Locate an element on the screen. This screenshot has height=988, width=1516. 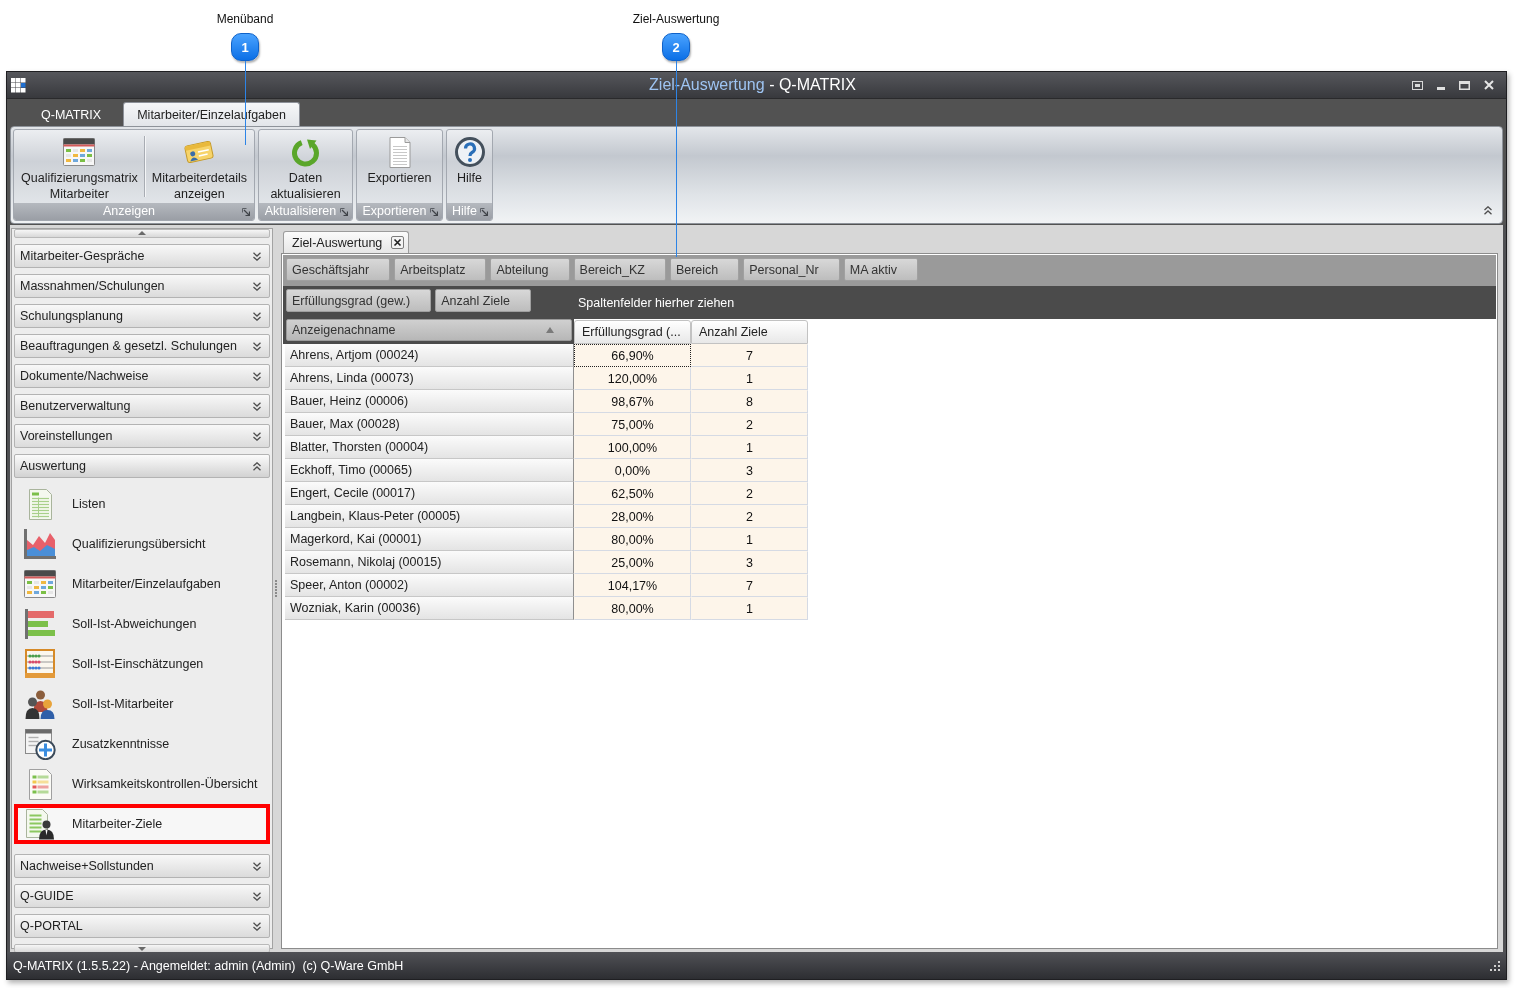
row-header-cell: Speer, Anton (00002) is located at coordinates (429, 585).